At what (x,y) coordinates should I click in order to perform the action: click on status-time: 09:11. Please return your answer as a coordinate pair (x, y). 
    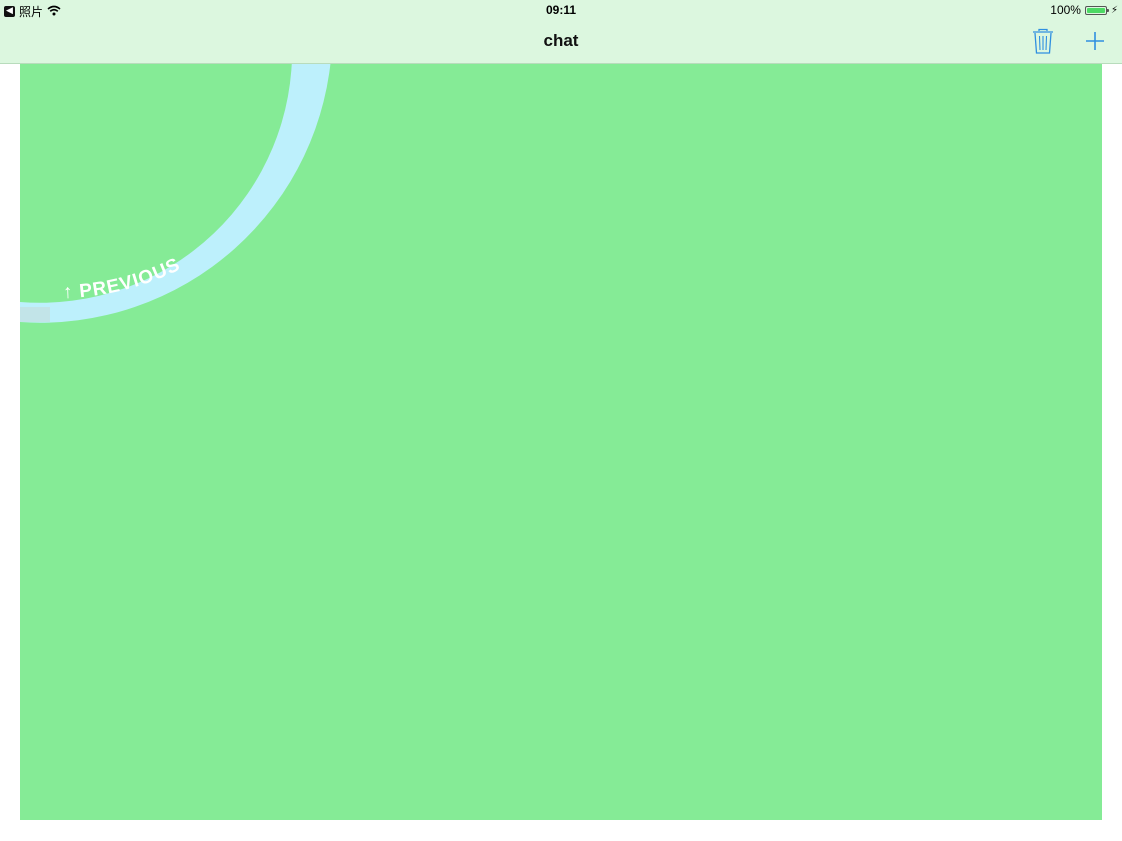
    Looking at the image, I should click on (561, 10).